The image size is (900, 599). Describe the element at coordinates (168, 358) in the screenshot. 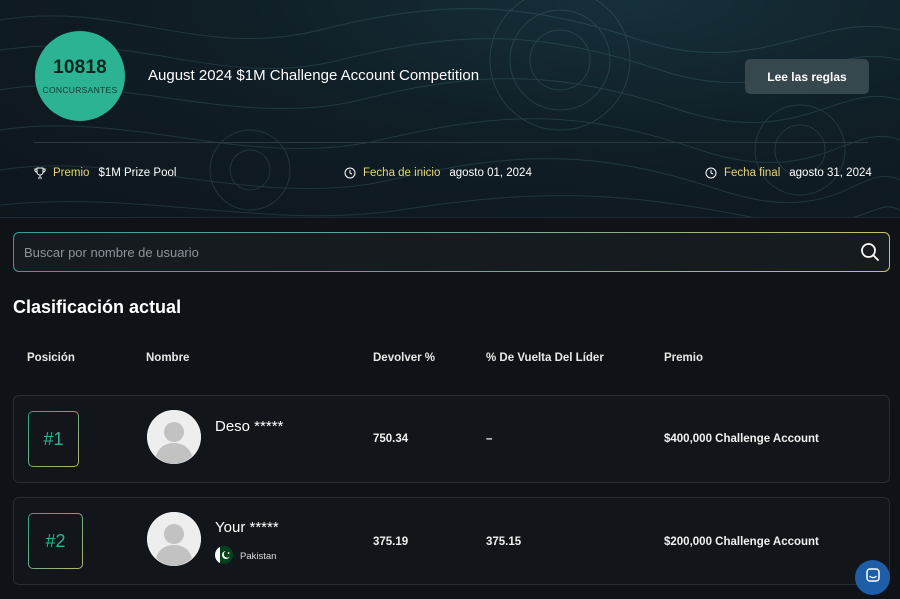

I see `column-header-name: Nombre` at that location.